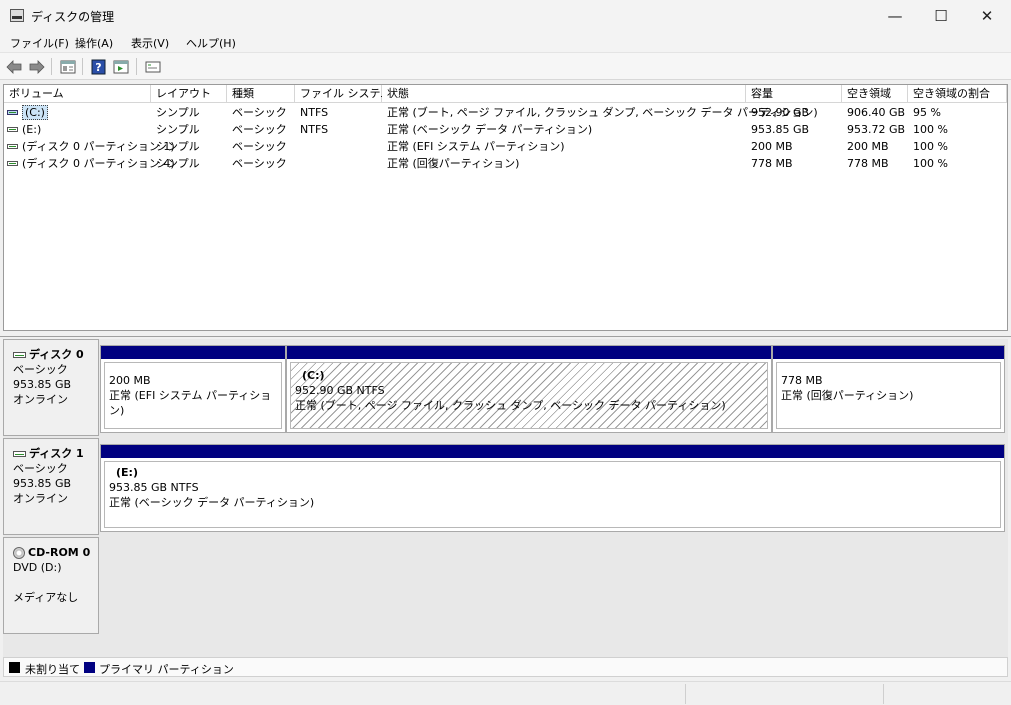 This screenshot has height=705, width=1011. I want to click on help-icon: ?, so click(98, 66).